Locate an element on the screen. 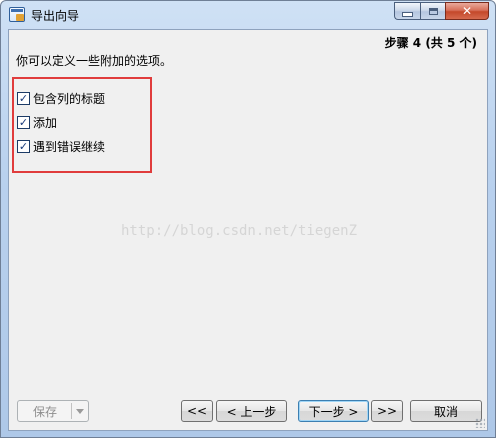 Image resolution: width=496 pixels, height=438 pixels. window-controls: ✕ is located at coordinates (441, 11).